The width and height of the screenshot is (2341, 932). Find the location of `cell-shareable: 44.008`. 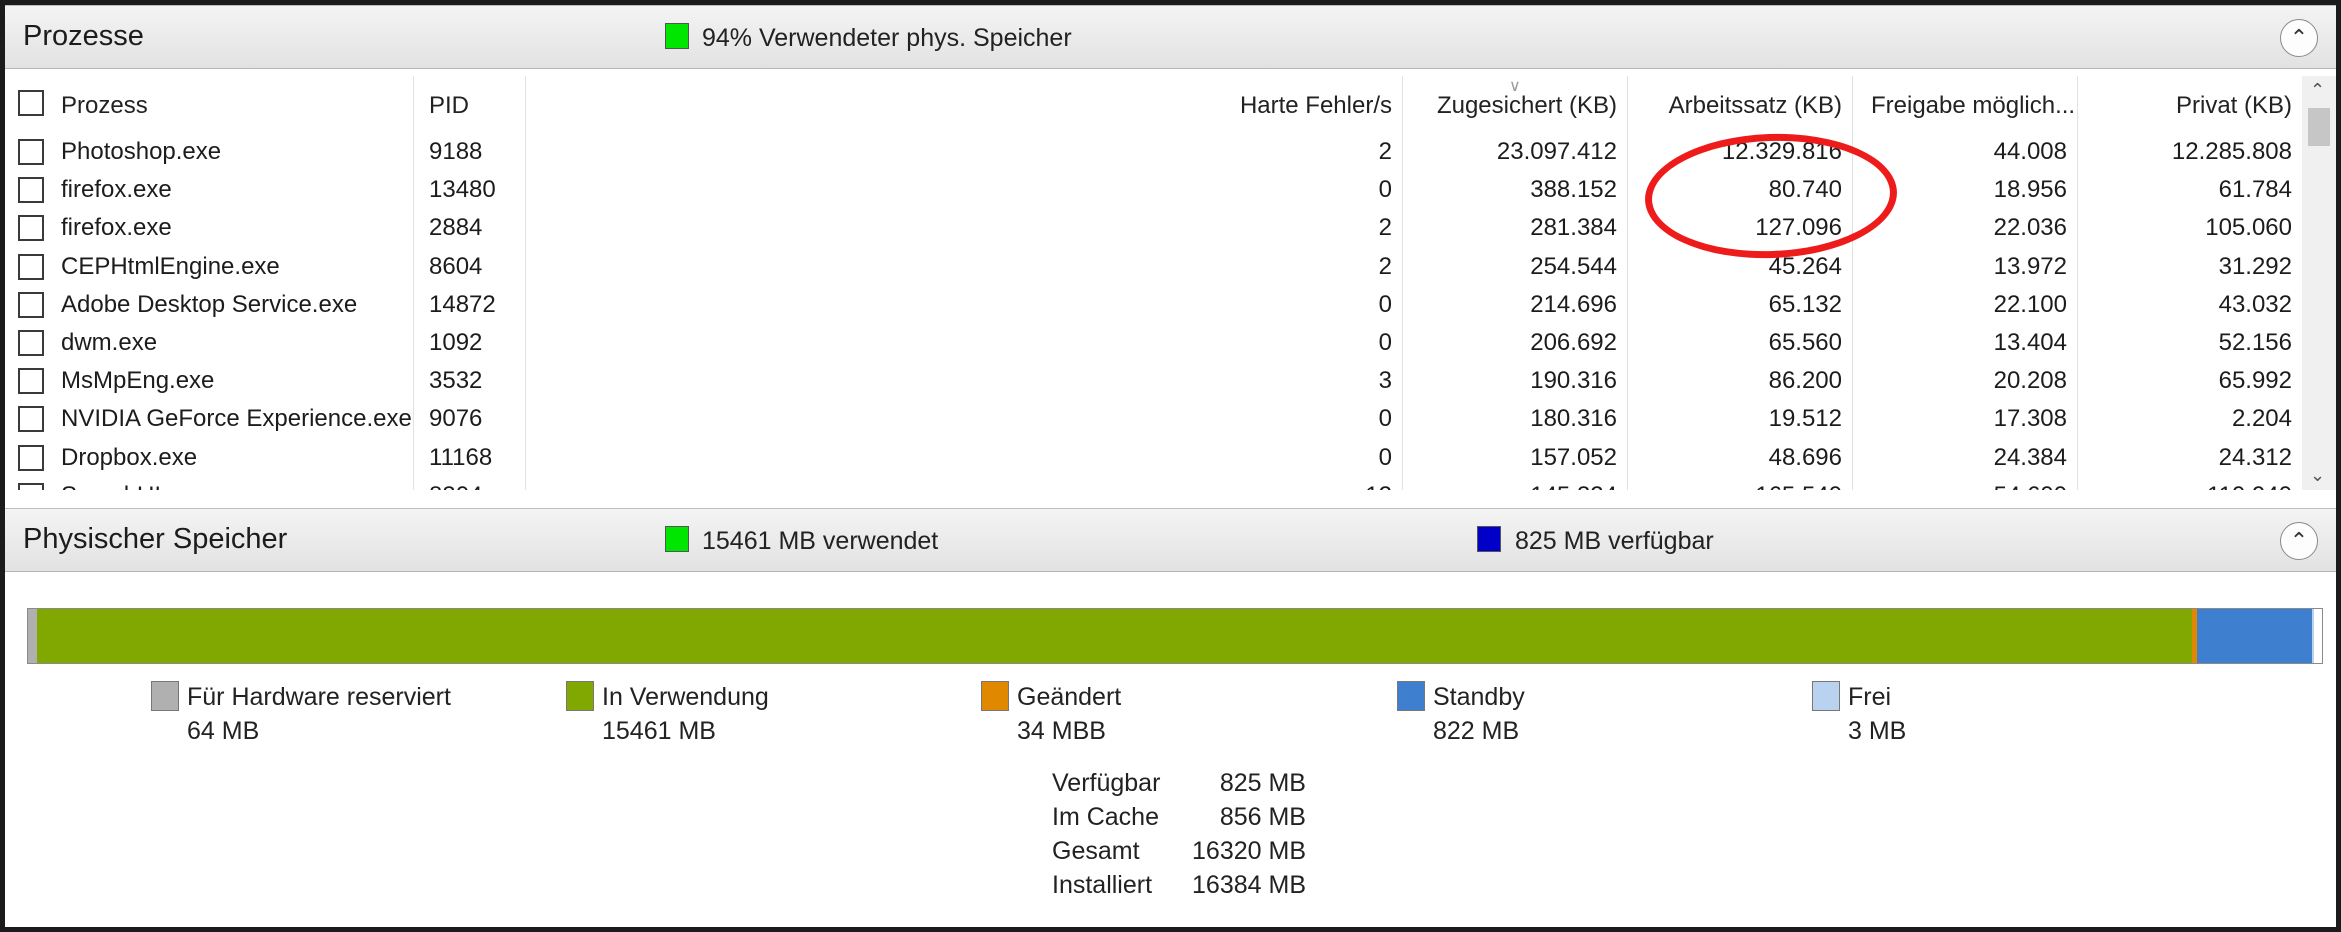

cell-shareable: 44.008 is located at coordinates (2030, 151).